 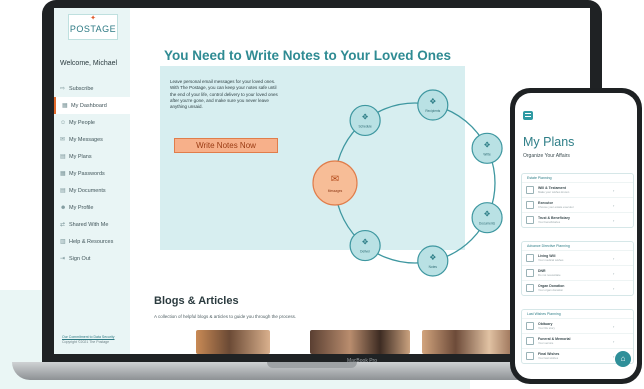 What do you see at coordinates (577, 287) in the screenshot?
I see `plan-row: Organ Donation Your organ donation ›` at bounding box center [577, 287].